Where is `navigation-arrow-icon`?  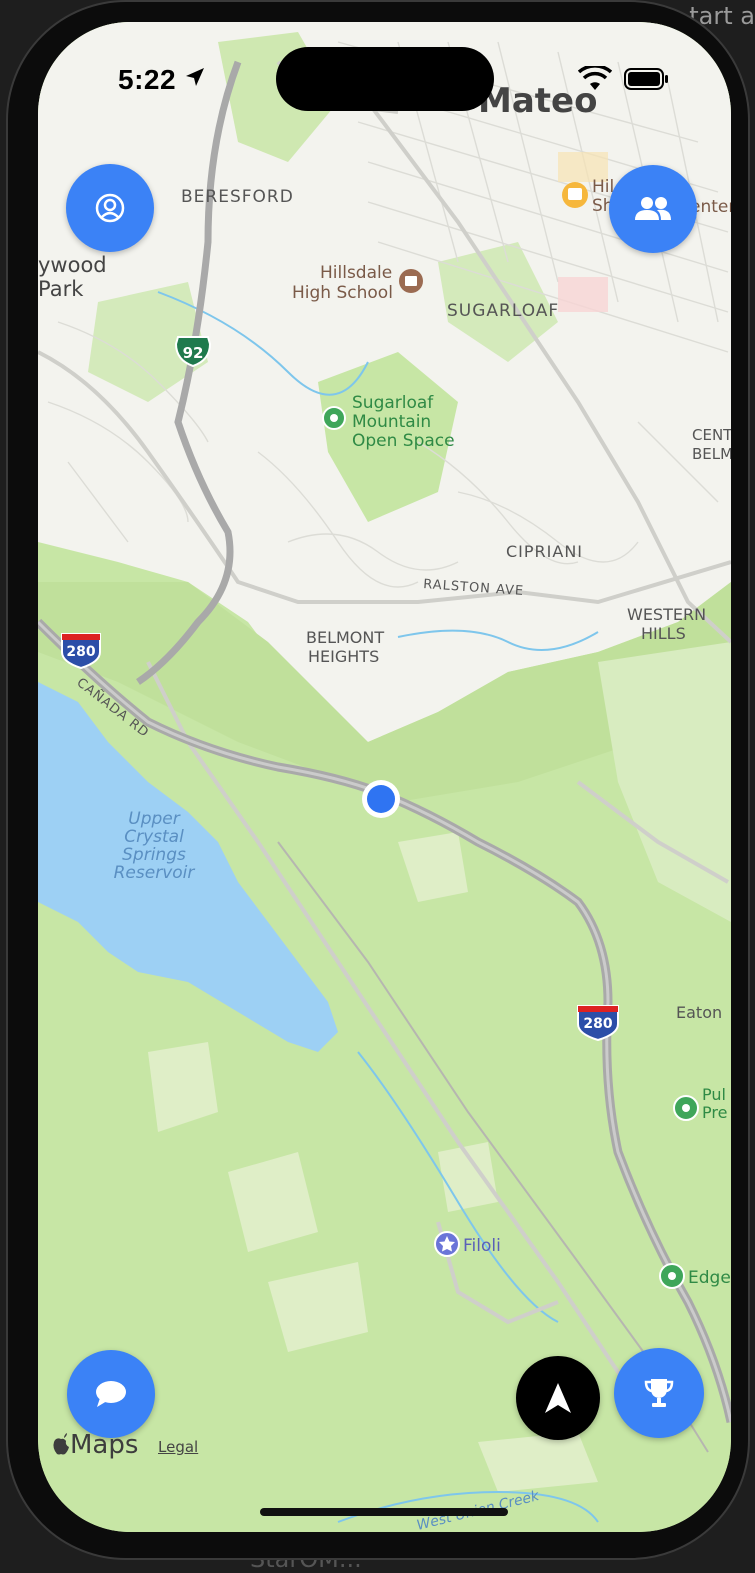 navigation-arrow-icon is located at coordinates (558, 1398).